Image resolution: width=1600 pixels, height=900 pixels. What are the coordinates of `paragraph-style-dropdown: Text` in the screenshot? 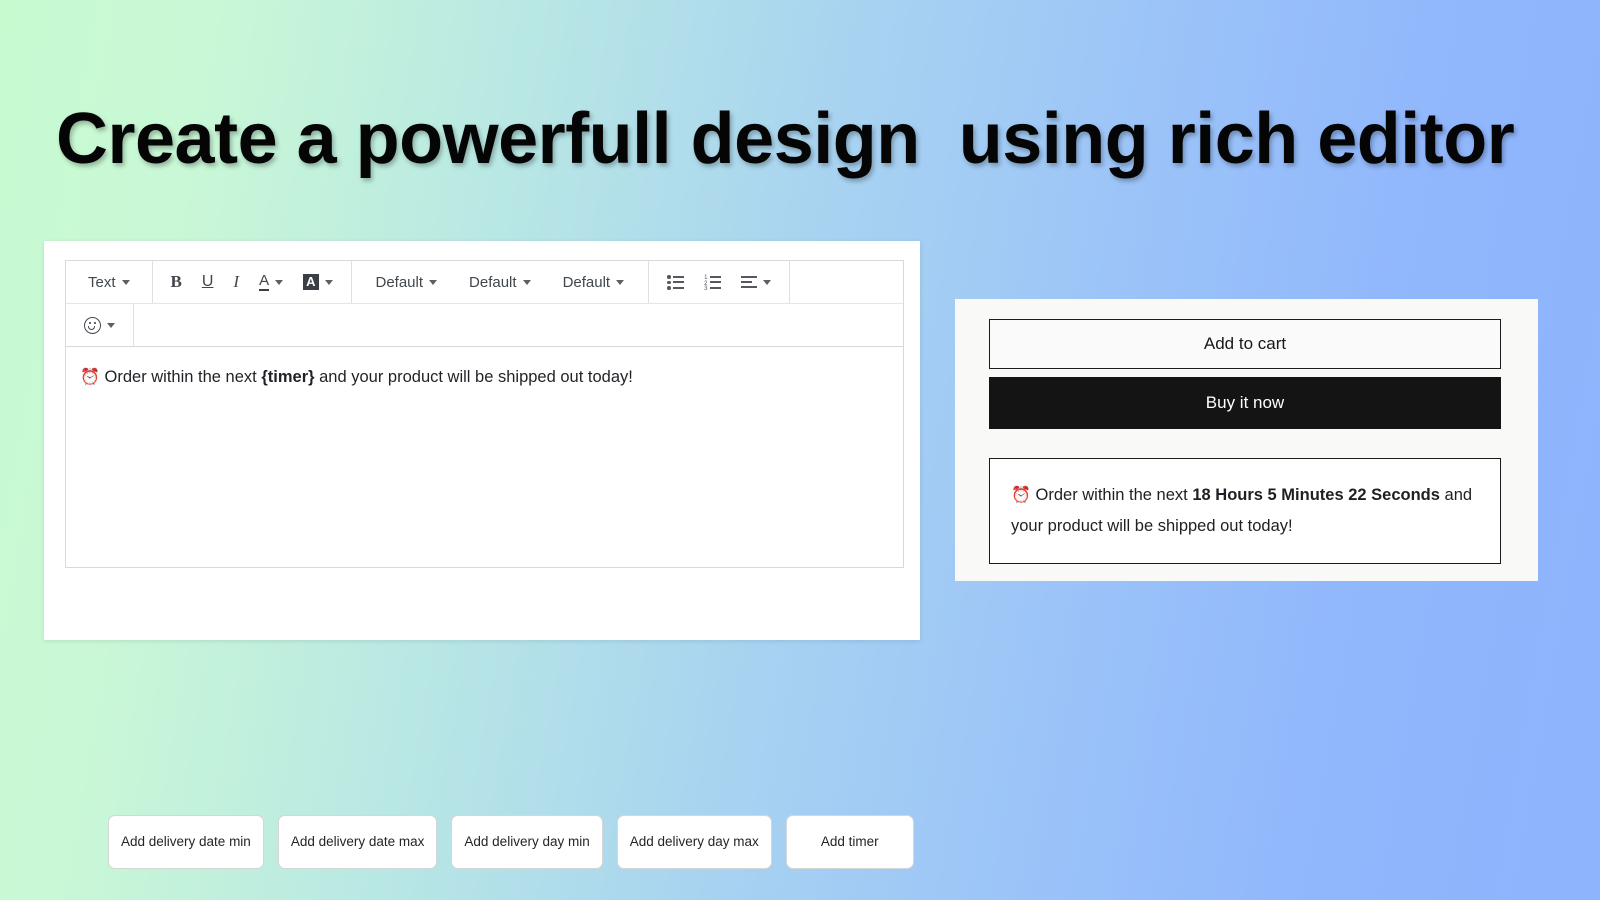 It's located at (109, 282).